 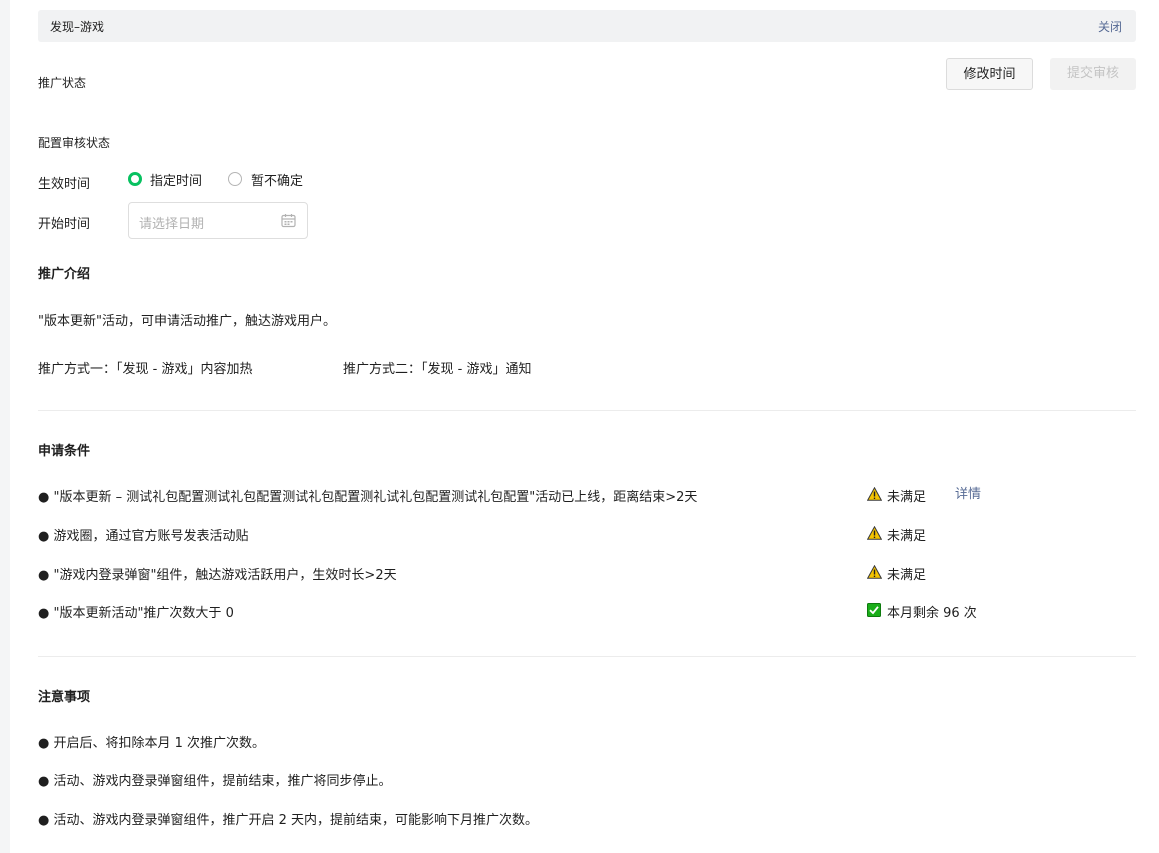 What do you see at coordinates (145, 369) in the screenshot?
I see `promotion-method-one: 推广方式一：「发现 - 游戏」内容加热` at bounding box center [145, 369].